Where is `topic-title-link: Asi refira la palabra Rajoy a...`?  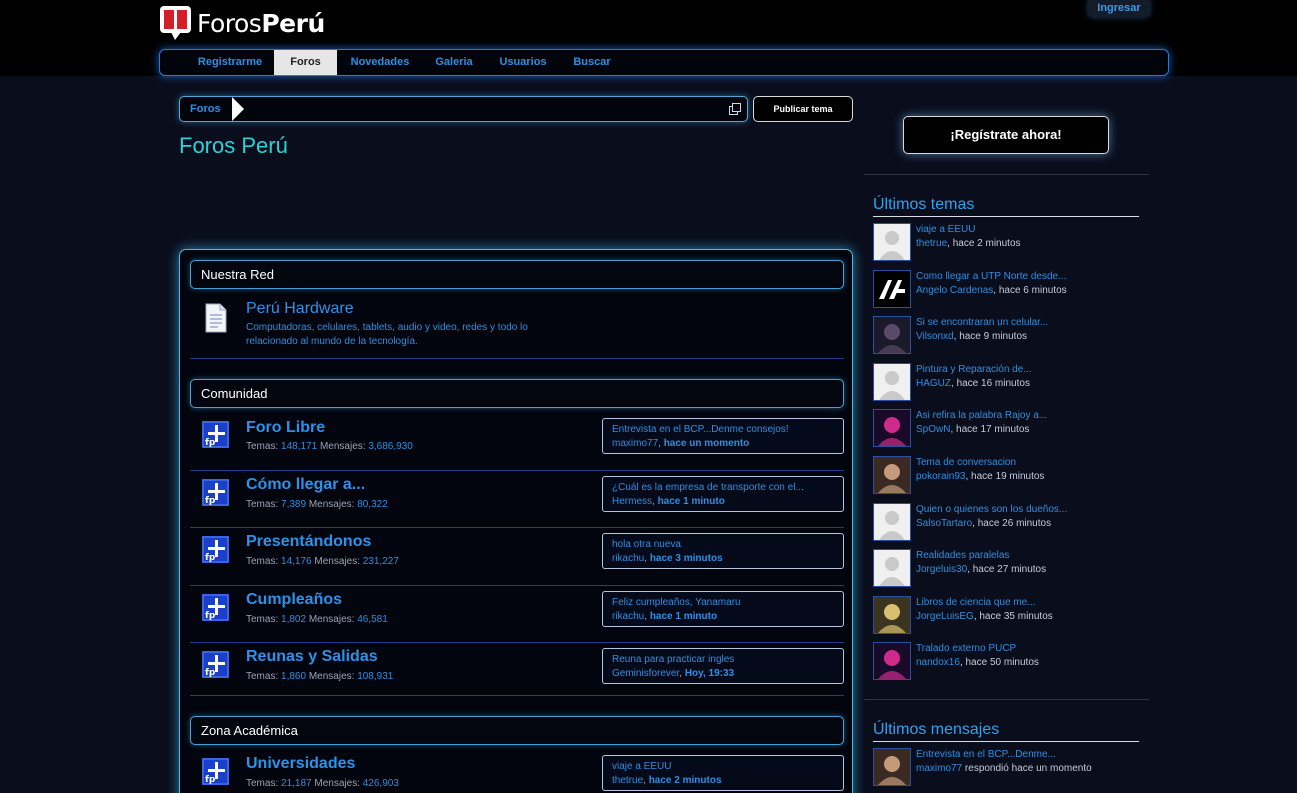
topic-title-link: Asi refira la palabra Rajoy a... is located at coordinates (981, 415).